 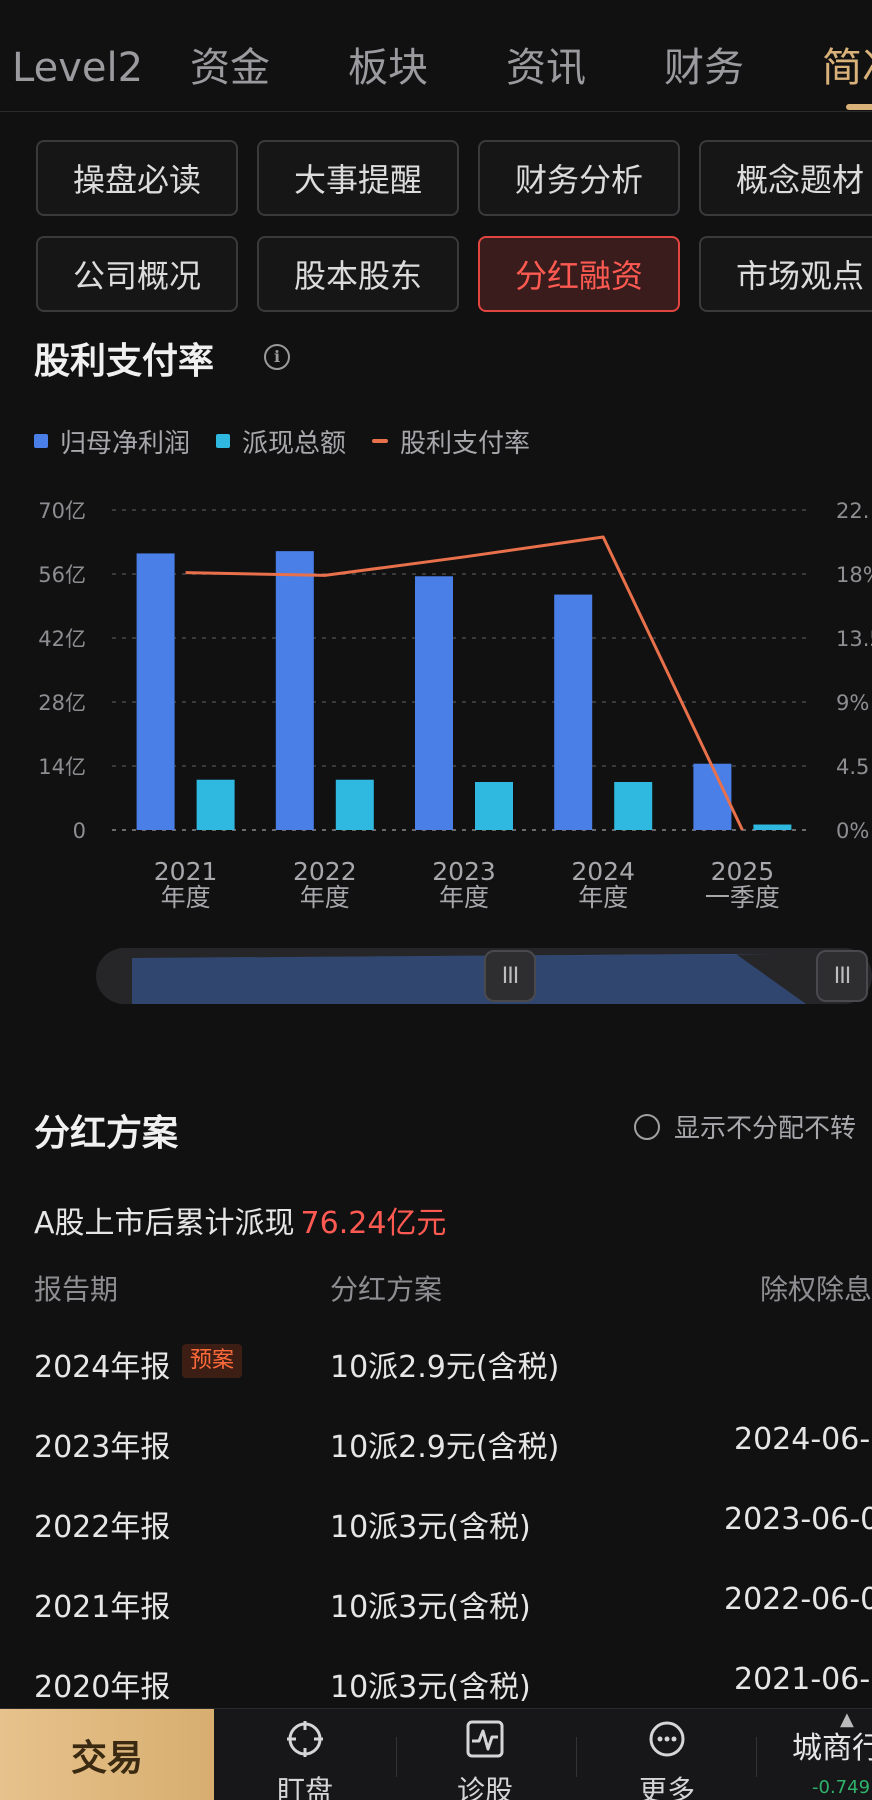 What do you see at coordinates (102, 1607) in the screenshot?
I see `row-period: 2021年报` at bounding box center [102, 1607].